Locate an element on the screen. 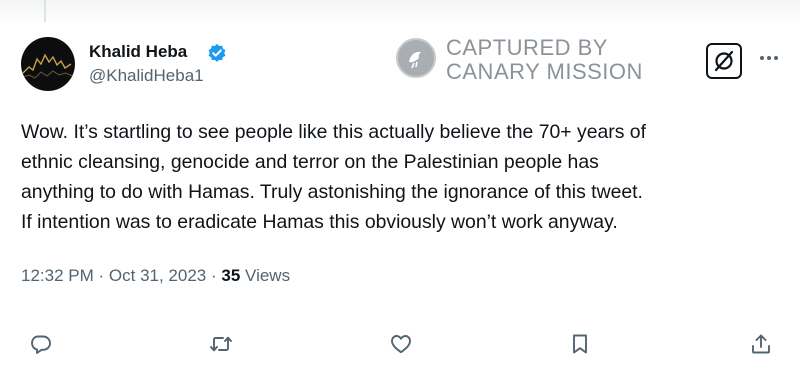  author-name: Khalid Heba is located at coordinates (138, 52).